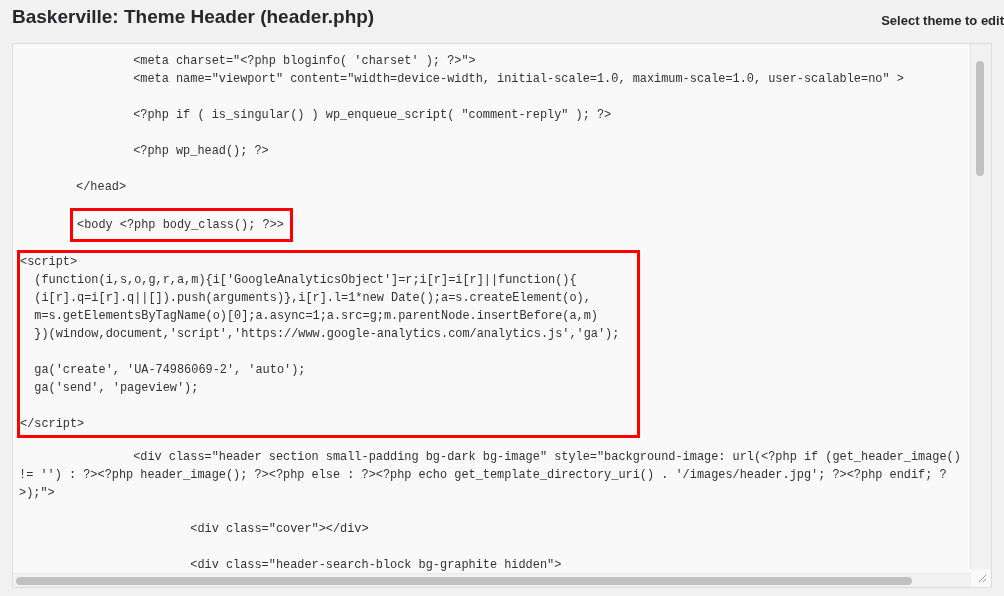 The image size is (1004, 596). Describe the element at coordinates (37, 493) in the screenshot. I see `code-line: >);">` at that location.